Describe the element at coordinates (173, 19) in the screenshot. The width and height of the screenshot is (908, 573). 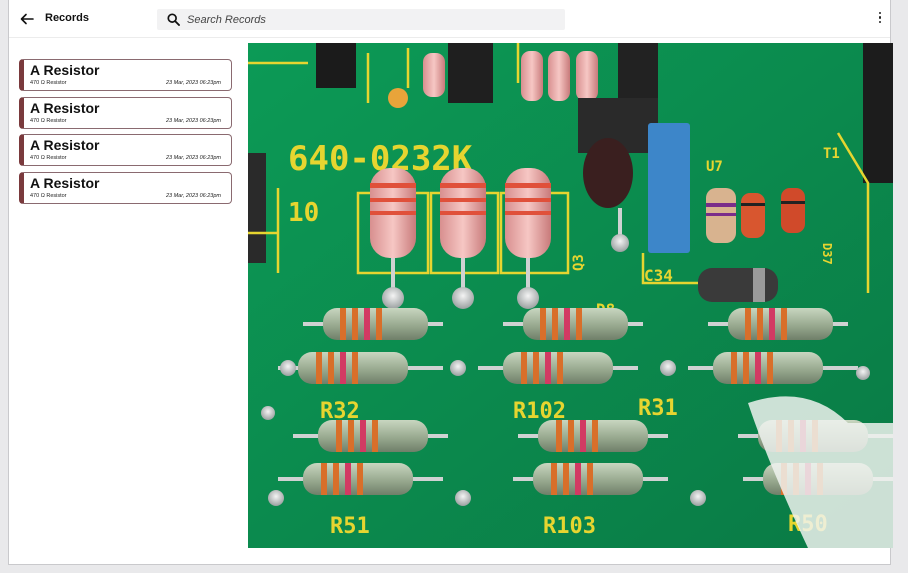
I see `search-icon` at that location.